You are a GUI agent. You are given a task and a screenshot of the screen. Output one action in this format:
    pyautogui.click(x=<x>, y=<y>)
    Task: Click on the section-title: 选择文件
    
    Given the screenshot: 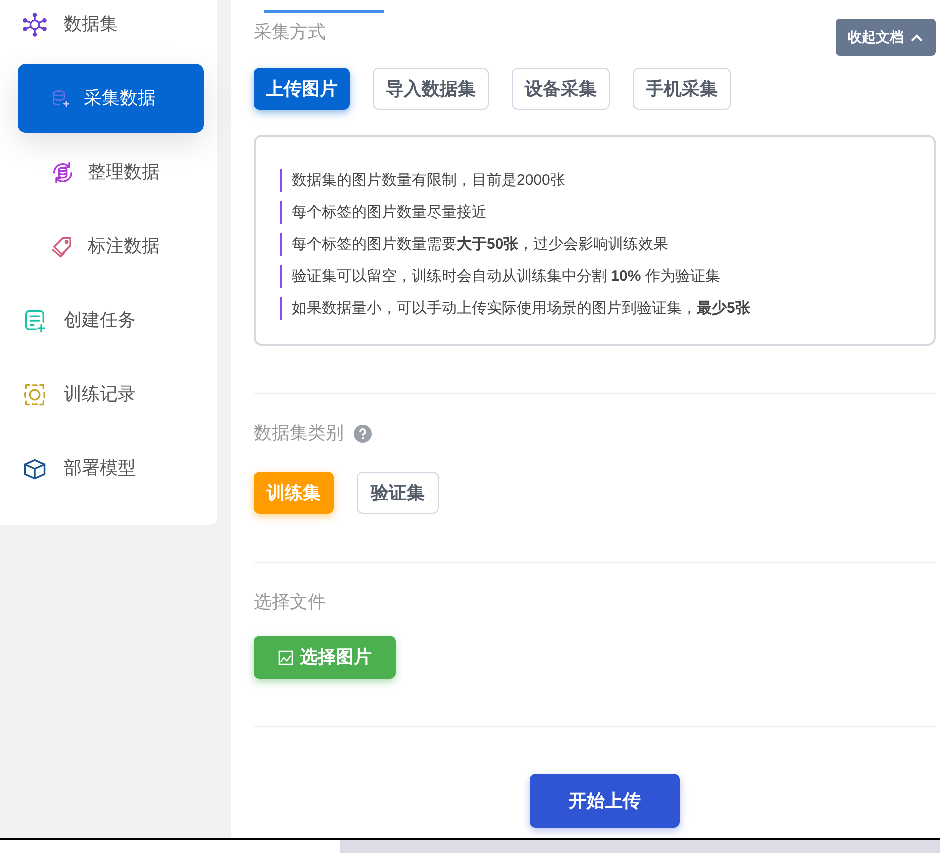 What is the action you would take?
    pyautogui.click(x=290, y=602)
    